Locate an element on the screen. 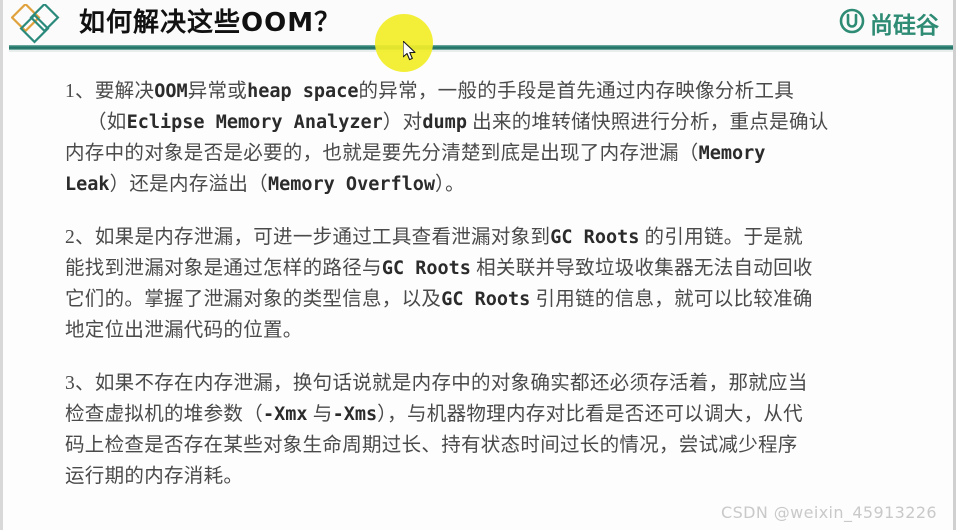 The height and width of the screenshot is (530, 956). diamonds-logo-icon is located at coordinates (41, 23).